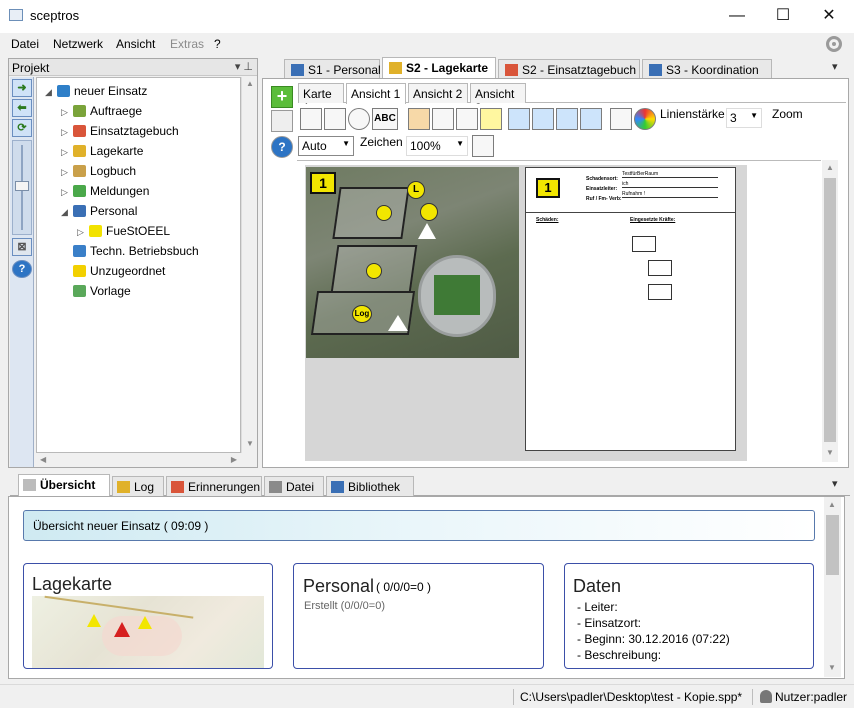 The width and height of the screenshot is (854, 708). Describe the element at coordinates (135, 44) in the screenshot. I see `menu-ansicht: Ansicht` at that location.